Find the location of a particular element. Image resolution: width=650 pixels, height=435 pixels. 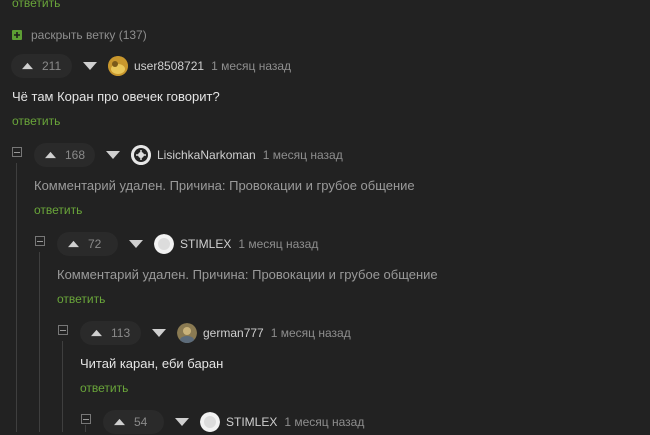

vote-control: 211 is located at coordinates (41, 66).